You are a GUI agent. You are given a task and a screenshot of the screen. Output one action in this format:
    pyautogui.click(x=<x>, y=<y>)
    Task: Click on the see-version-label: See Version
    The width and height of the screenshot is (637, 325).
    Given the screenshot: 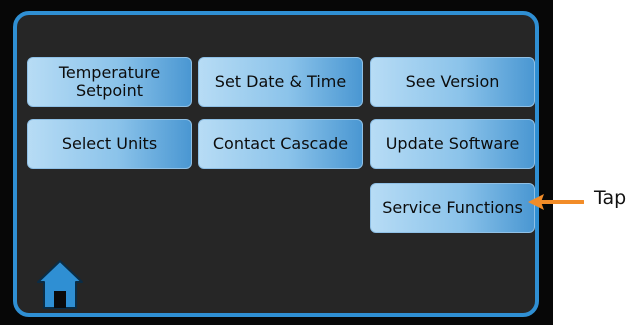 What is the action you would take?
    pyautogui.click(x=452, y=81)
    